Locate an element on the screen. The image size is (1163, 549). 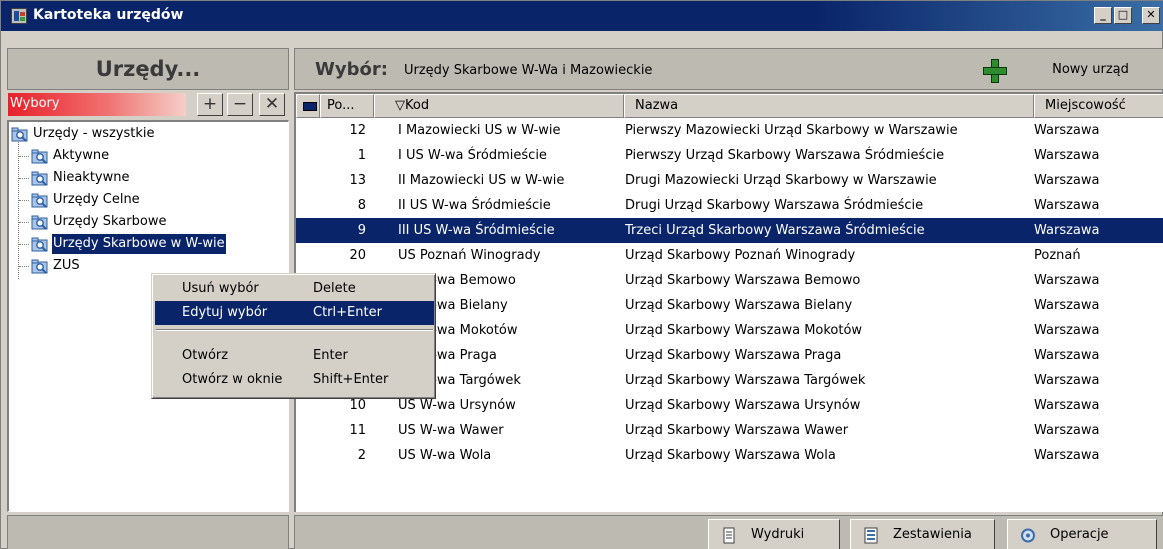
cell-po: 12 is located at coordinates (357, 130).